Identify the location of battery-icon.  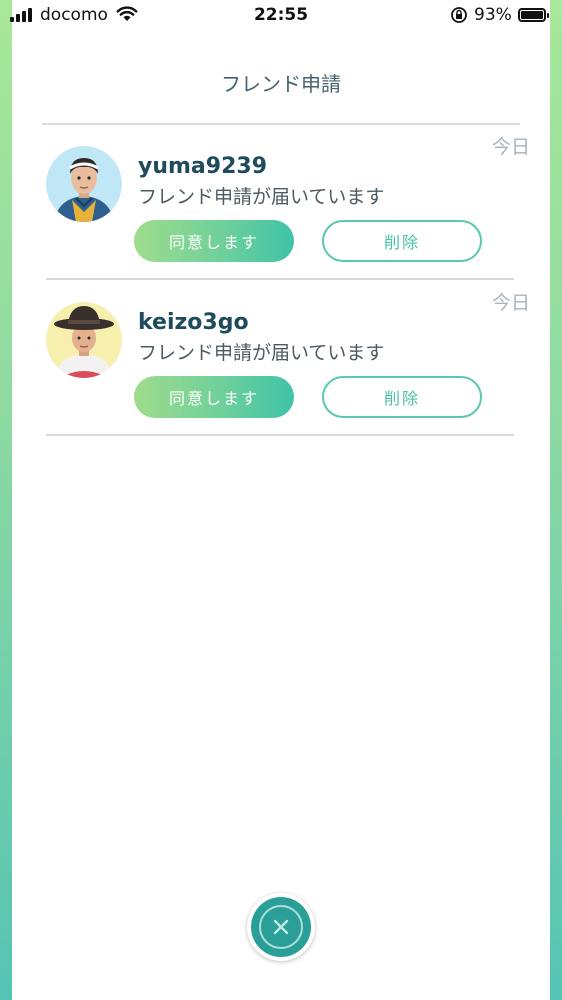
(533, 15).